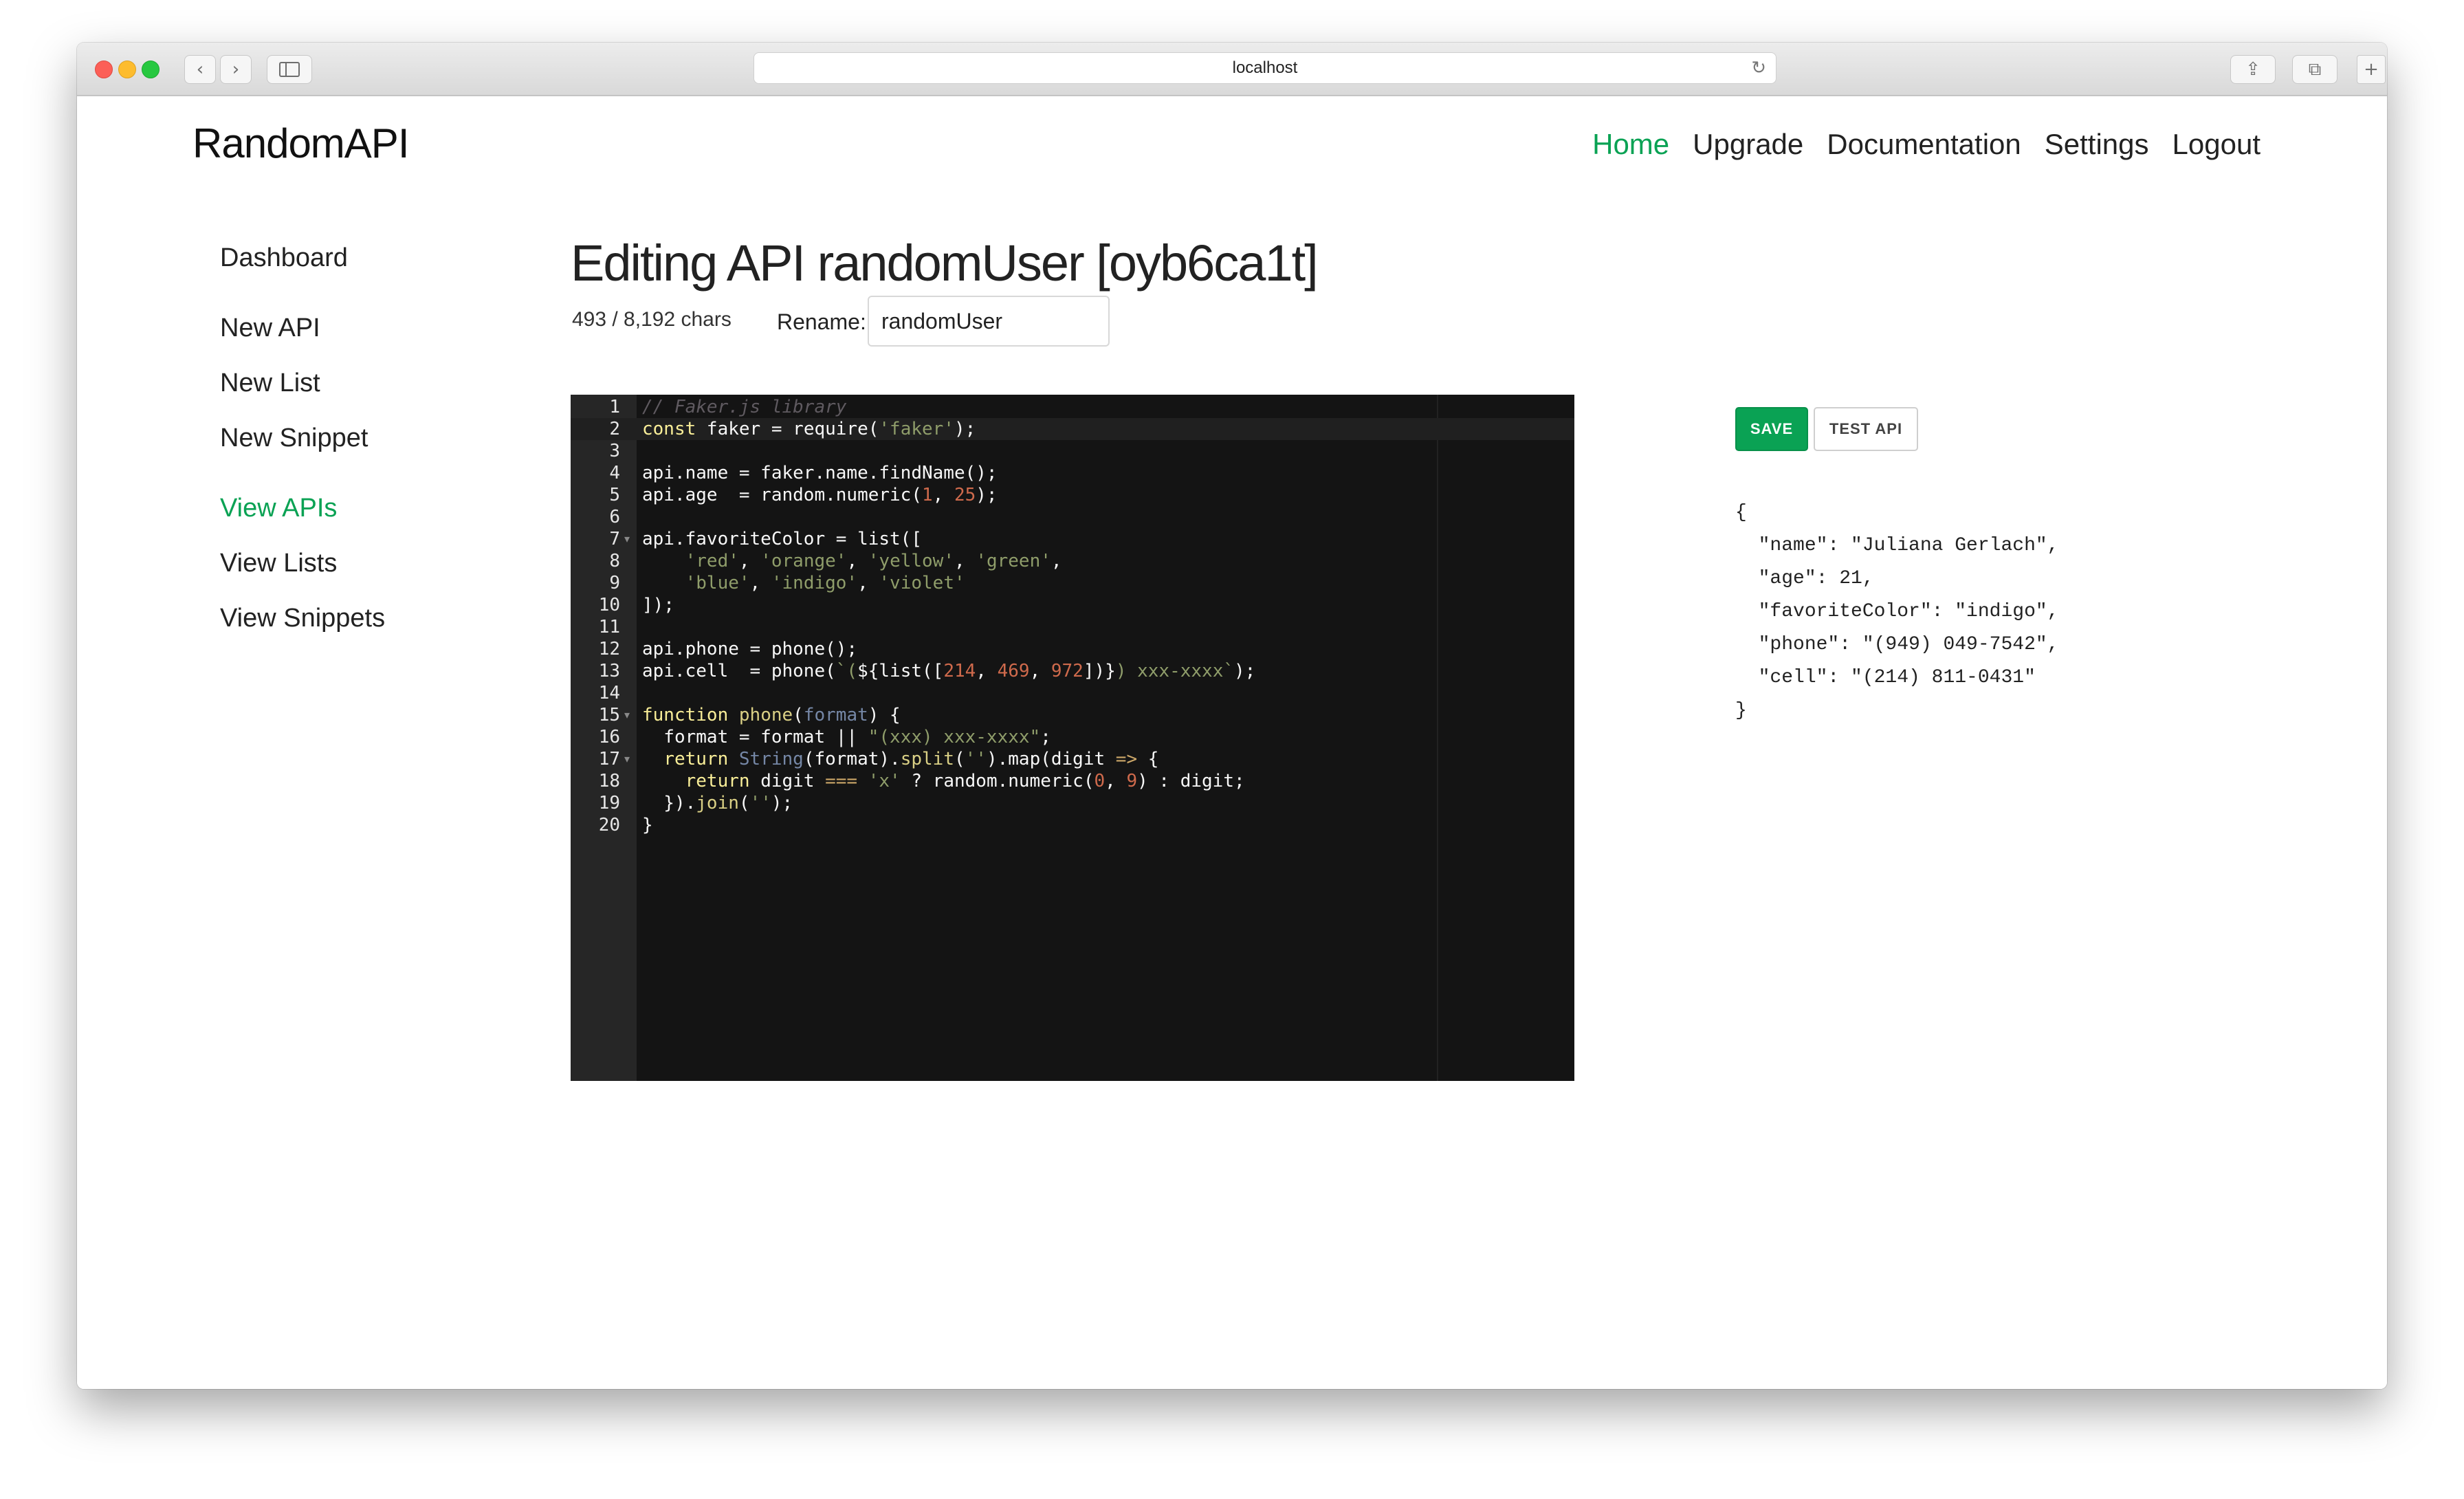 The image size is (2464, 1499). Describe the element at coordinates (1072, 473) in the screenshot. I see `code-line: 4 api.name = faker.name.findName();` at that location.